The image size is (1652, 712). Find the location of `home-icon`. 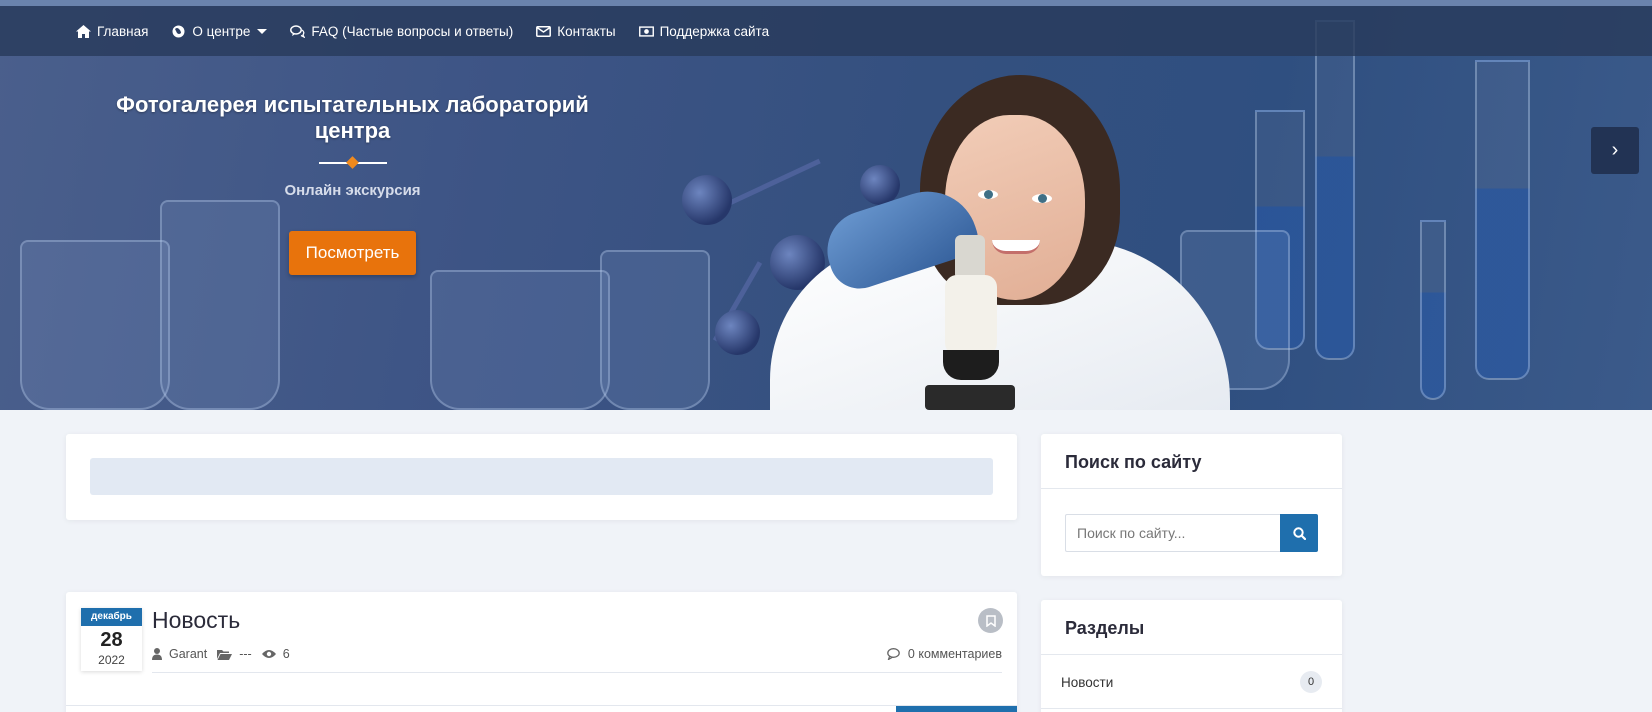

home-icon is located at coordinates (83, 31).